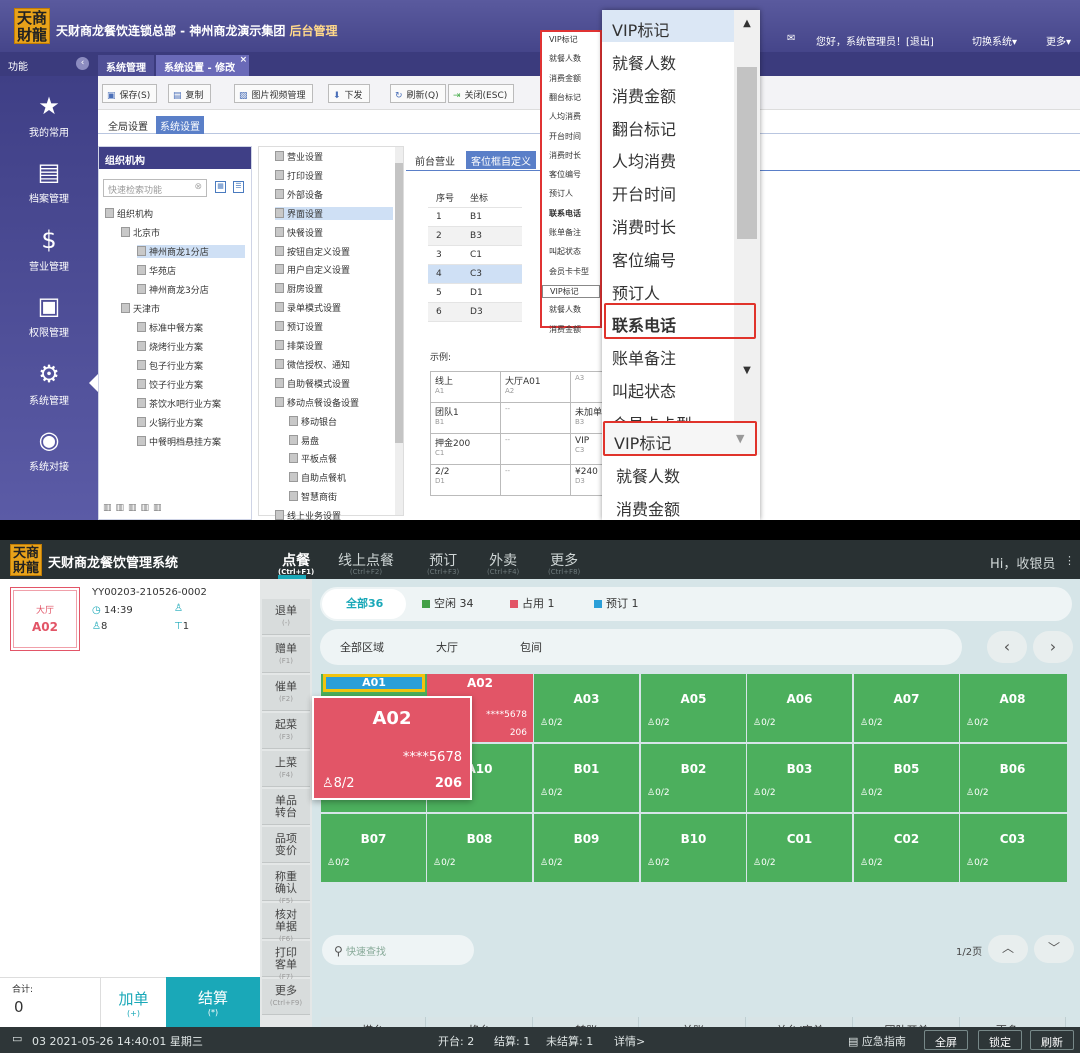 This screenshot has height=1053, width=1080. What do you see at coordinates (565, 232) in the screenshot?
I see `small-dropdown-item: 账单备注` at bounding box center [565, 232].